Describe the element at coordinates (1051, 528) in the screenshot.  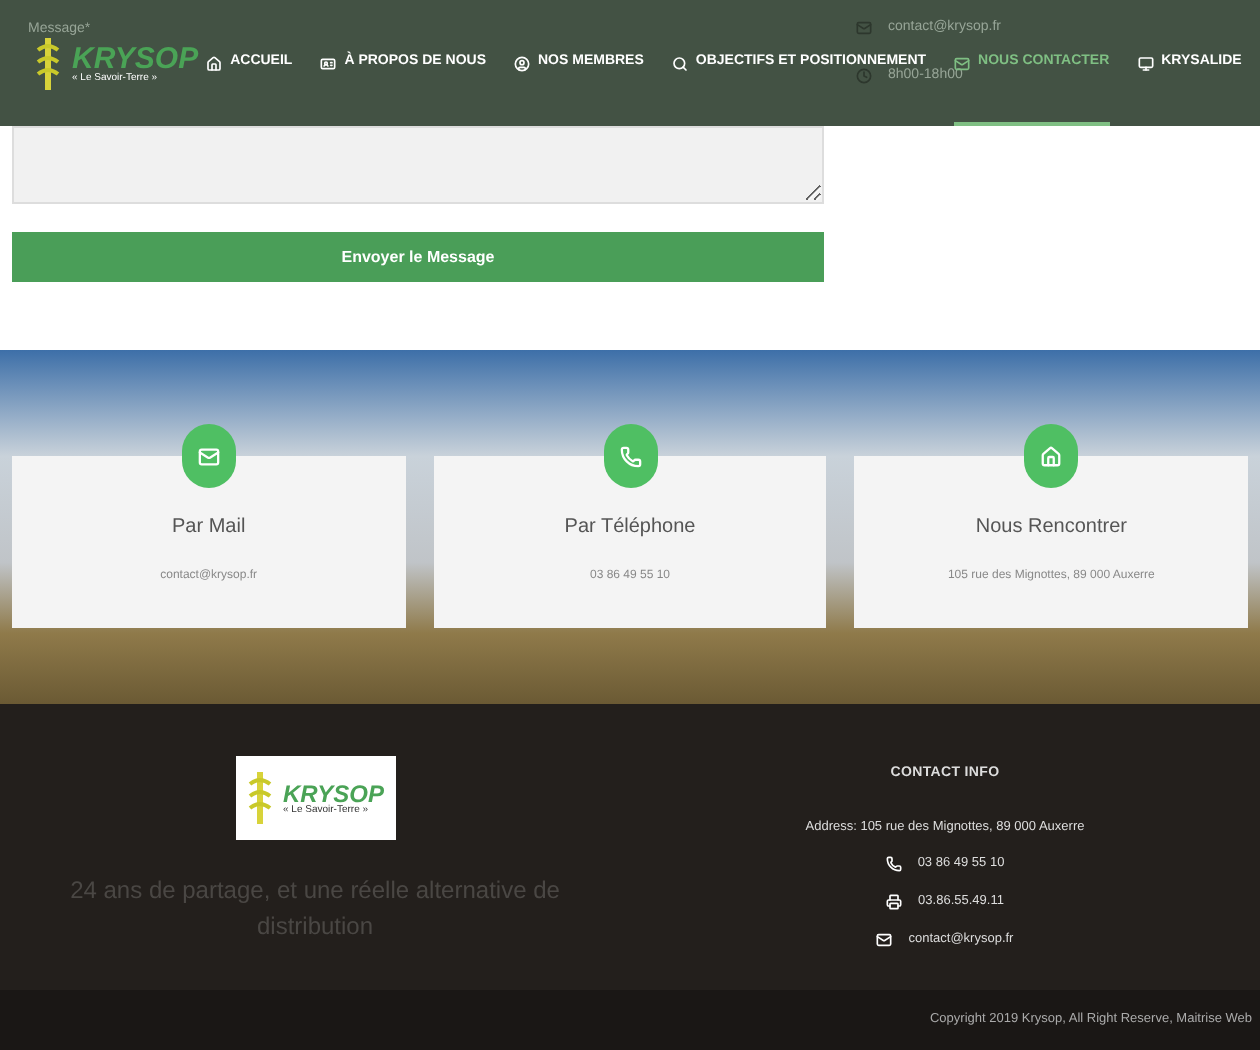
I see `card-title: Nous Rencontrer` at that location.